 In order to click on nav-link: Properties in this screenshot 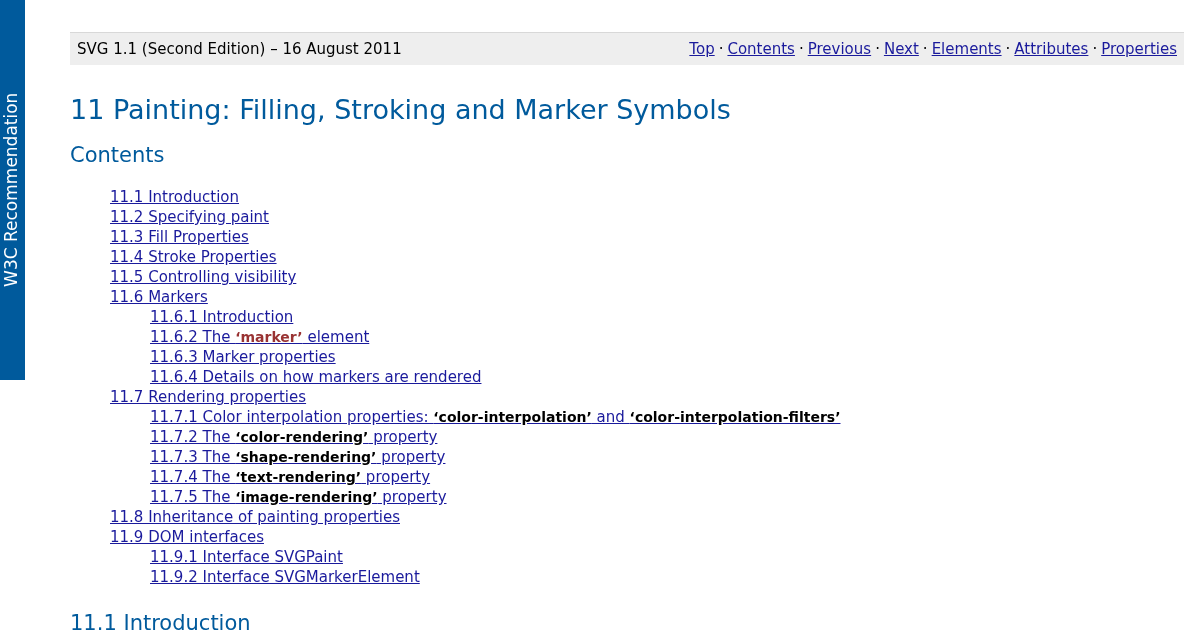, I will do `click(1139, 49)`.